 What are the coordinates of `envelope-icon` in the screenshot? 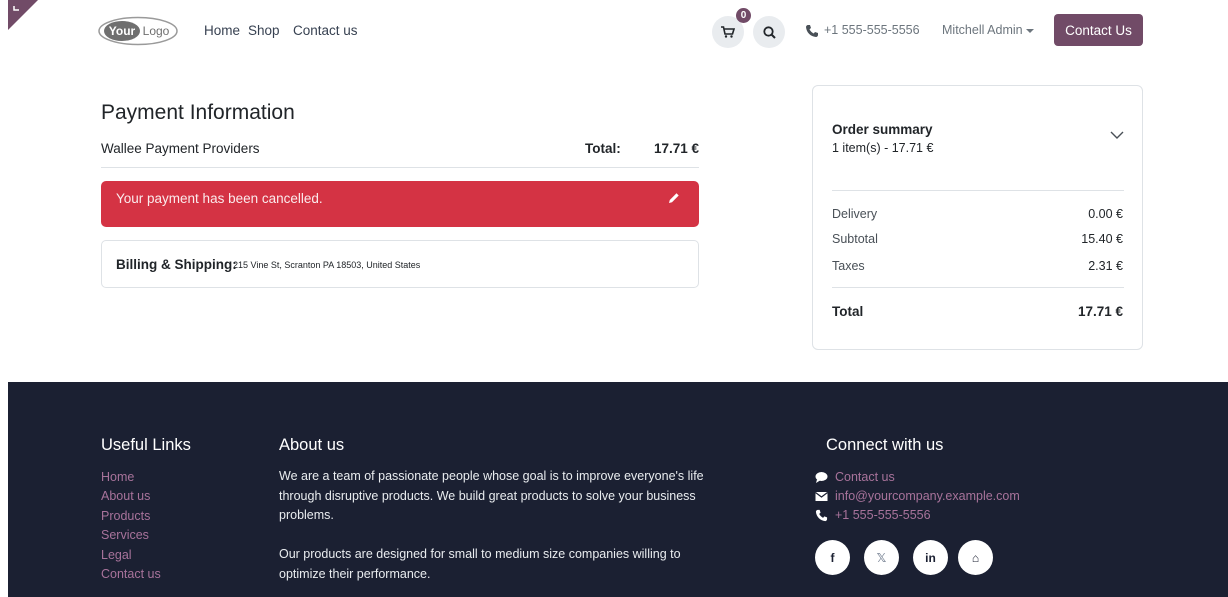 It's located at (821, 496).